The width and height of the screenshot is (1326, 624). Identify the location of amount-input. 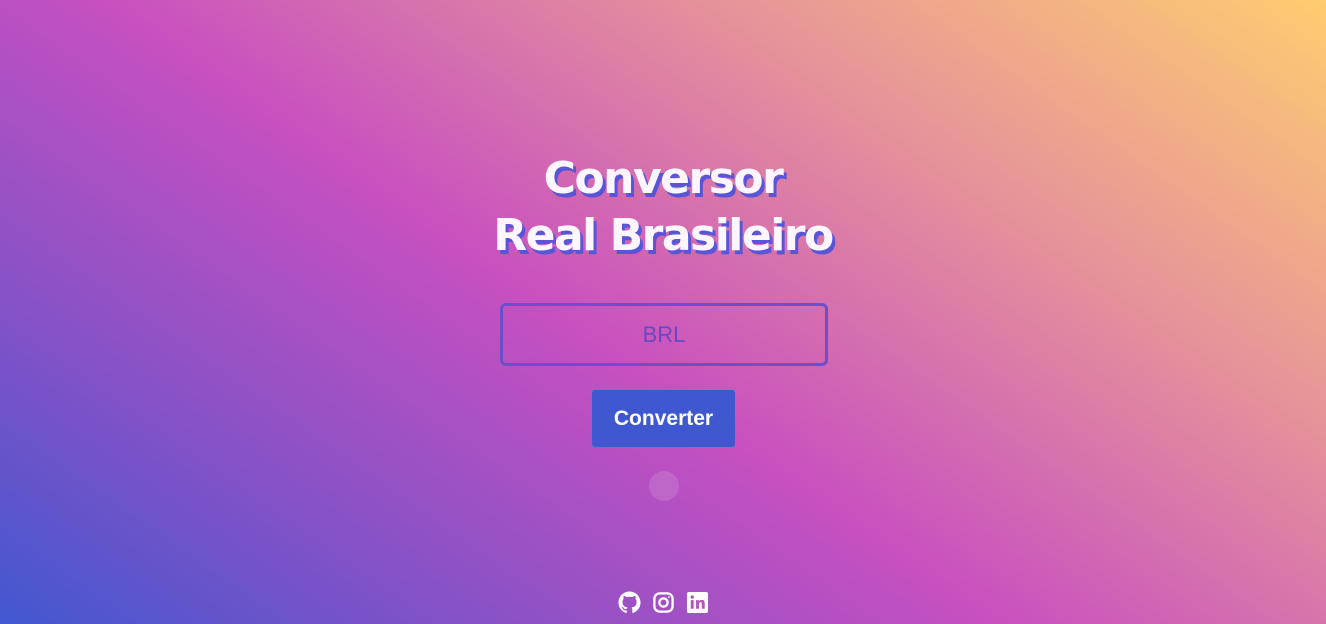
(664, 334).